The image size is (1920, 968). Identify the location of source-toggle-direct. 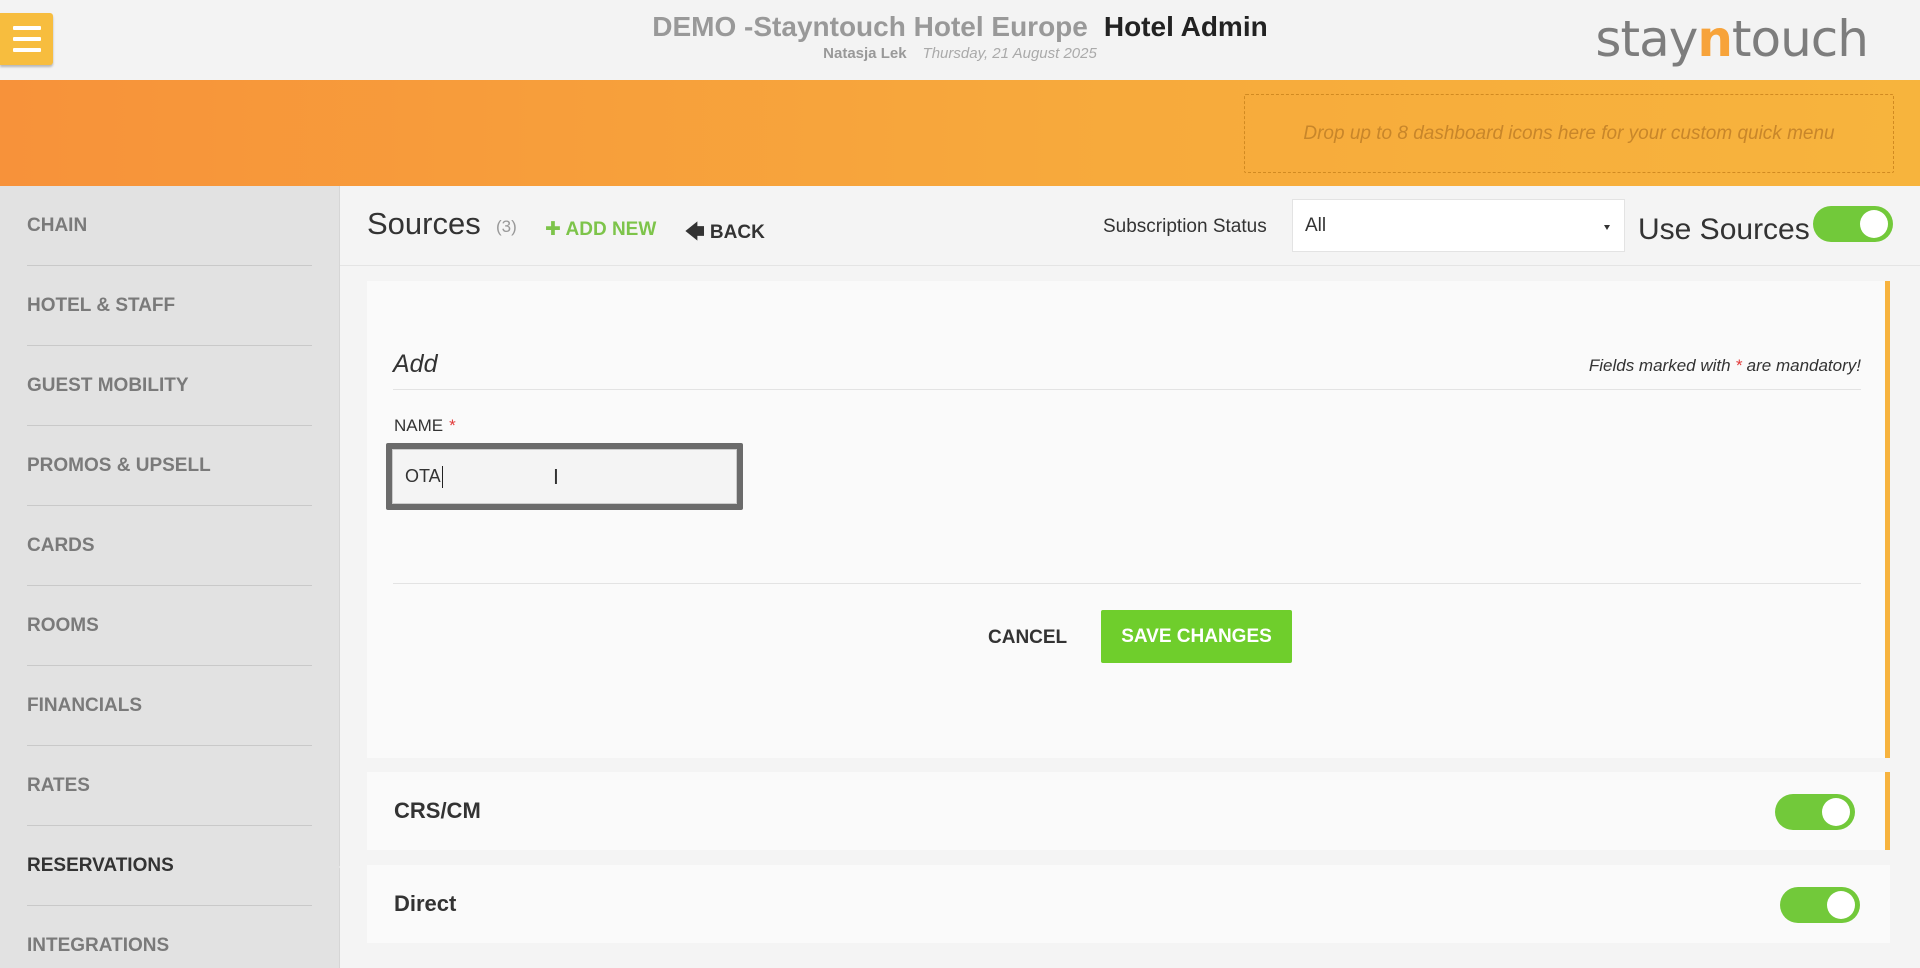
(1820, 905).